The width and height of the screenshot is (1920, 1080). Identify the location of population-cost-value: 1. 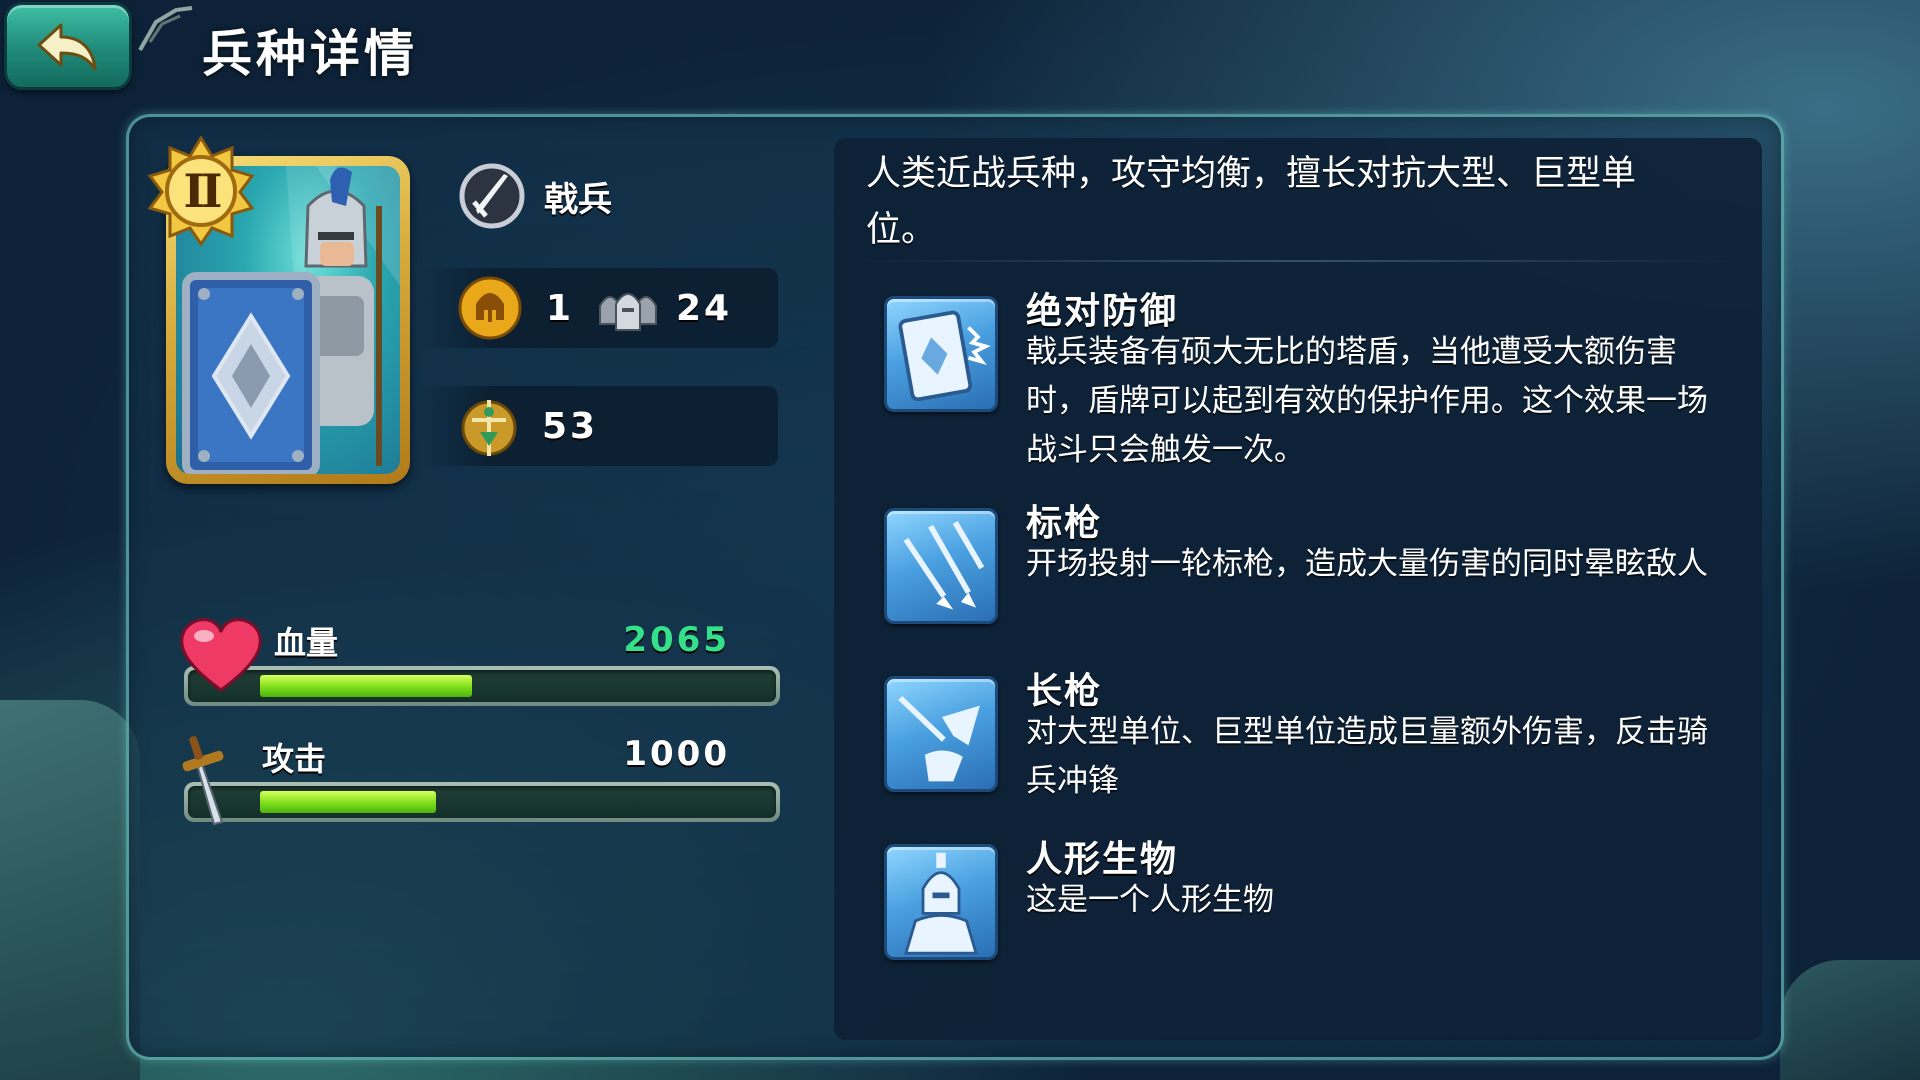
(559, 308).